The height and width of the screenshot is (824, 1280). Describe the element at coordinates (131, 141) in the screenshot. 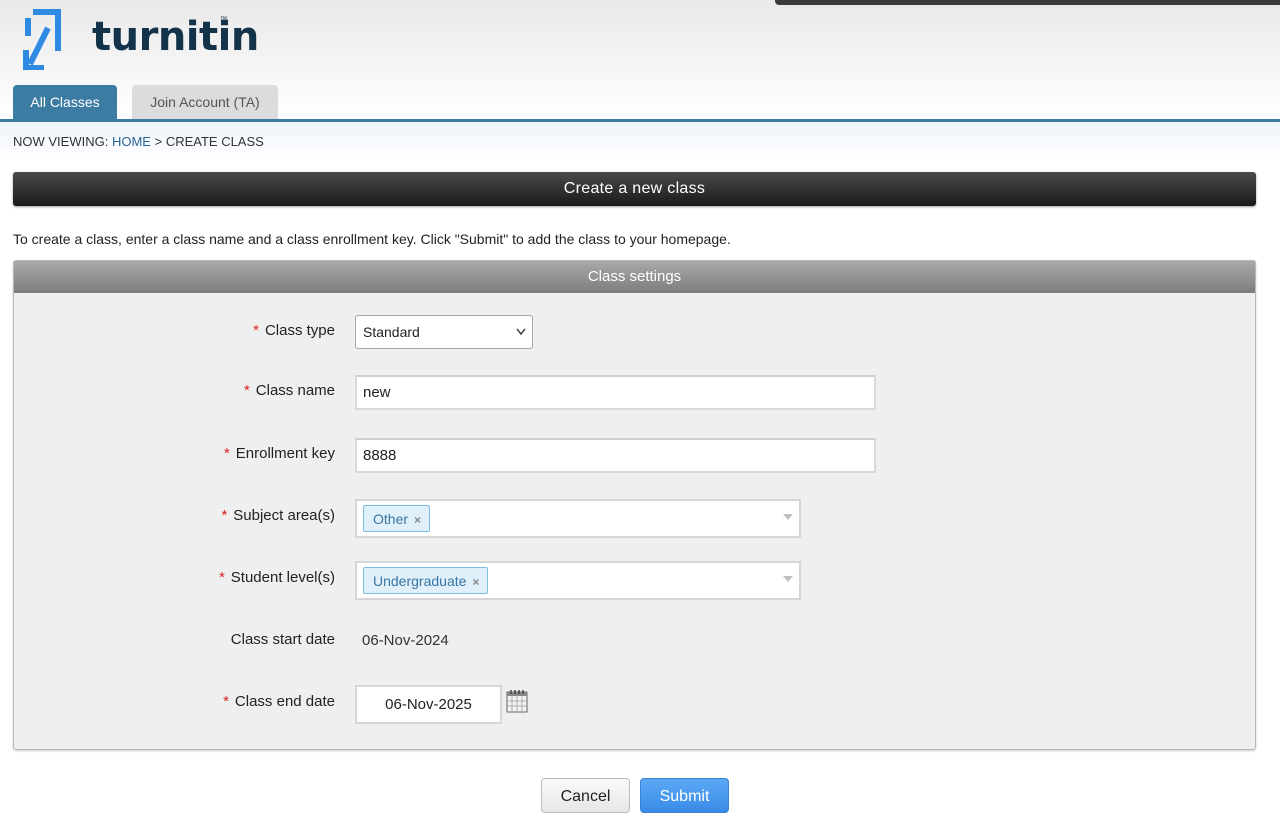

I see `breadcrumb-home-link: HOME` at that location.